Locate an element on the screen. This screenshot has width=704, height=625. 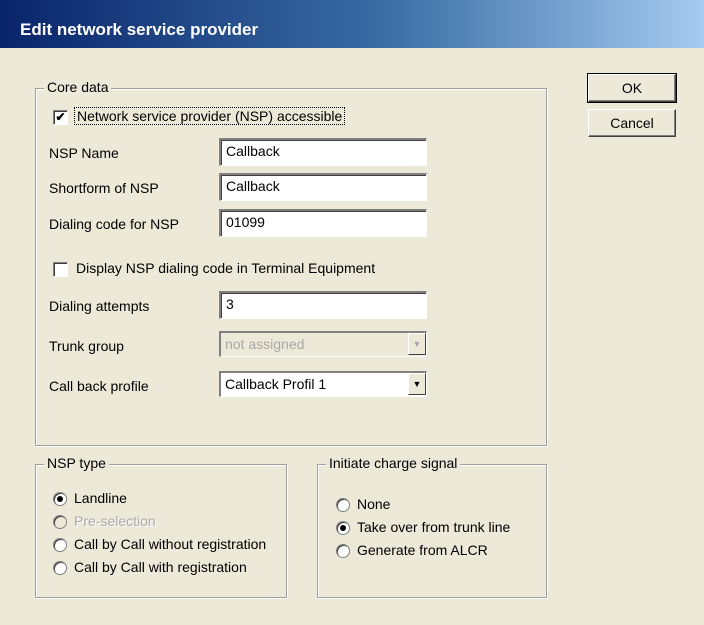
nsp-type-landline-radio is located at coordinates (60, 499).